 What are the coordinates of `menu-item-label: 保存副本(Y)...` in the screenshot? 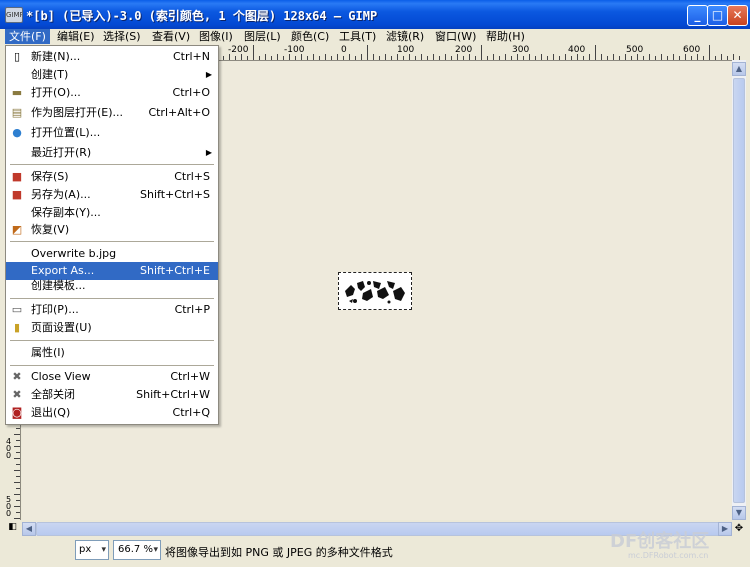 It's located at (66, 212).